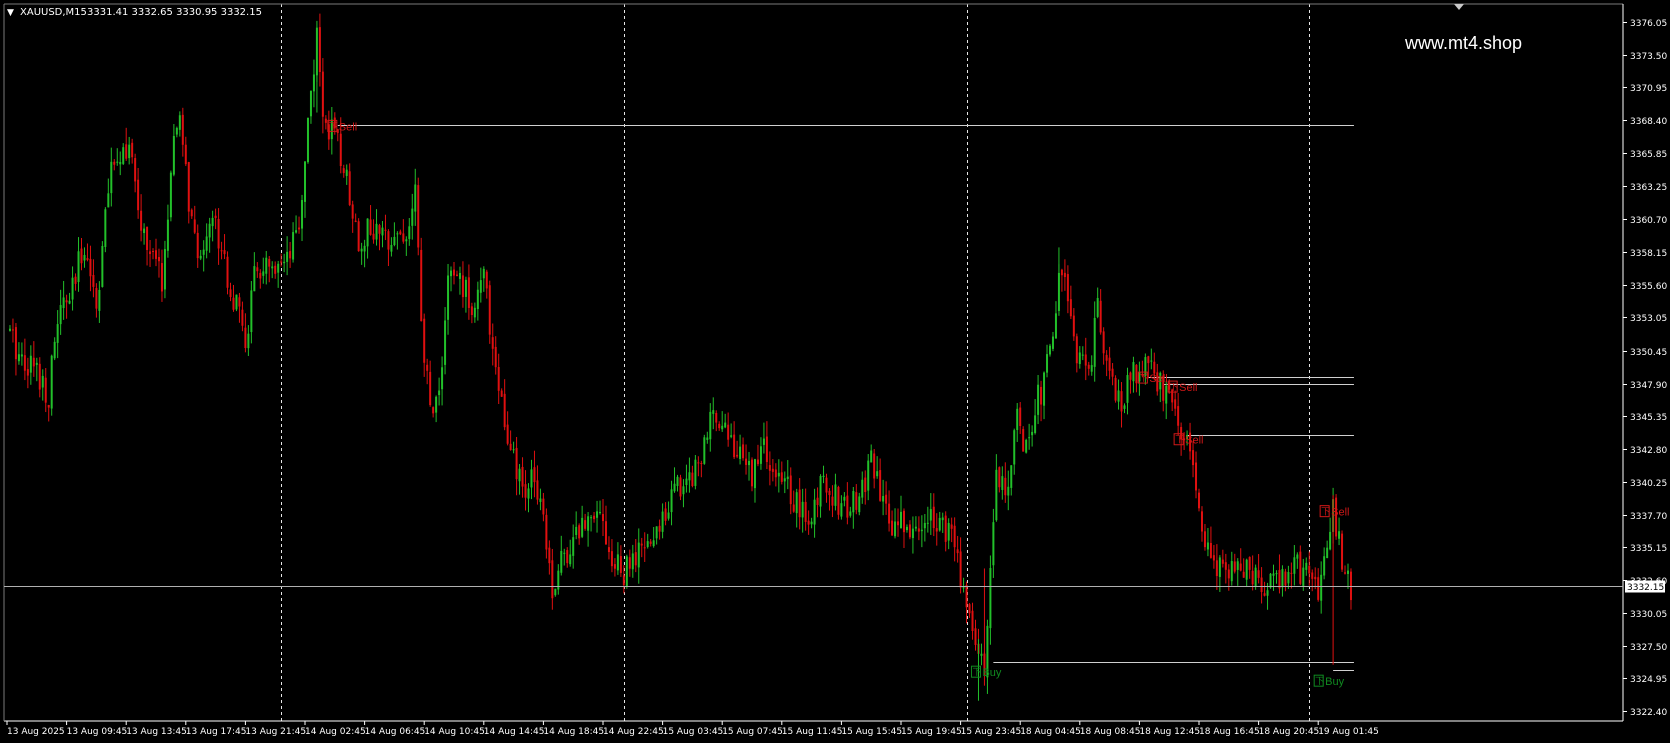 The width and height of the screenshot is (1670, 743). I want to click on x-tick-label: 15 Aug 19:45, so click(931, 732).